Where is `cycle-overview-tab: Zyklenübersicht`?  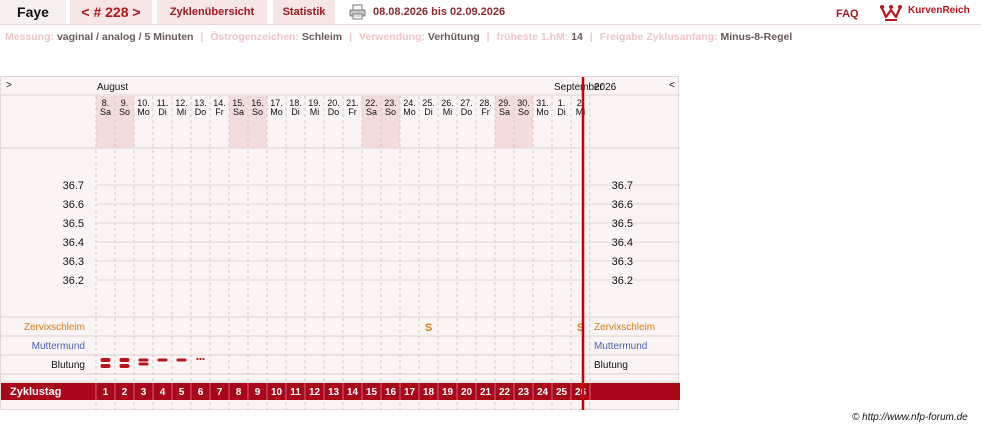 cycle-overview-tab: Zyklenübersicht is located at coordinates (212, 12).